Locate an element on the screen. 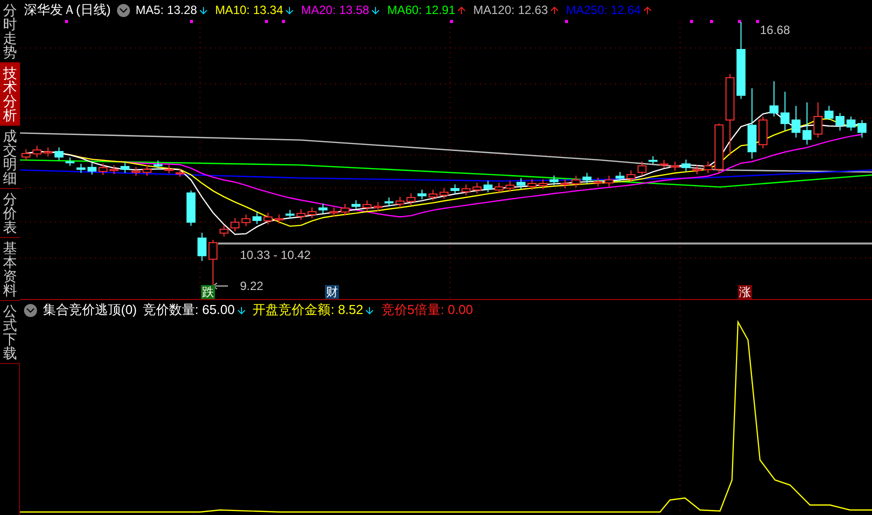 The width and height of the screenshot is (872, 515). sidebar-tab: 基本资料 is located at coordinates (10, 269).